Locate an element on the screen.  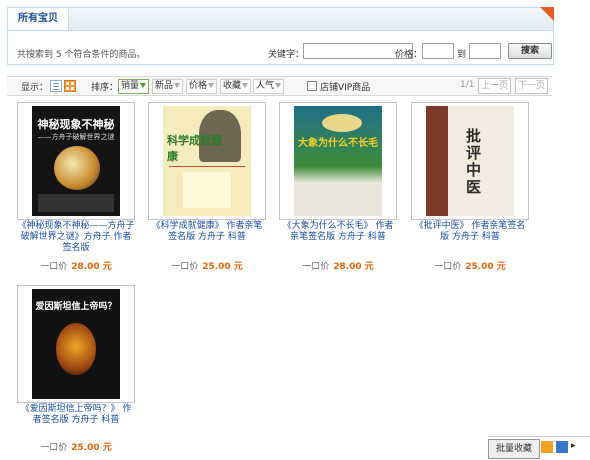
price-max-input is located at coordinates (485, 51).